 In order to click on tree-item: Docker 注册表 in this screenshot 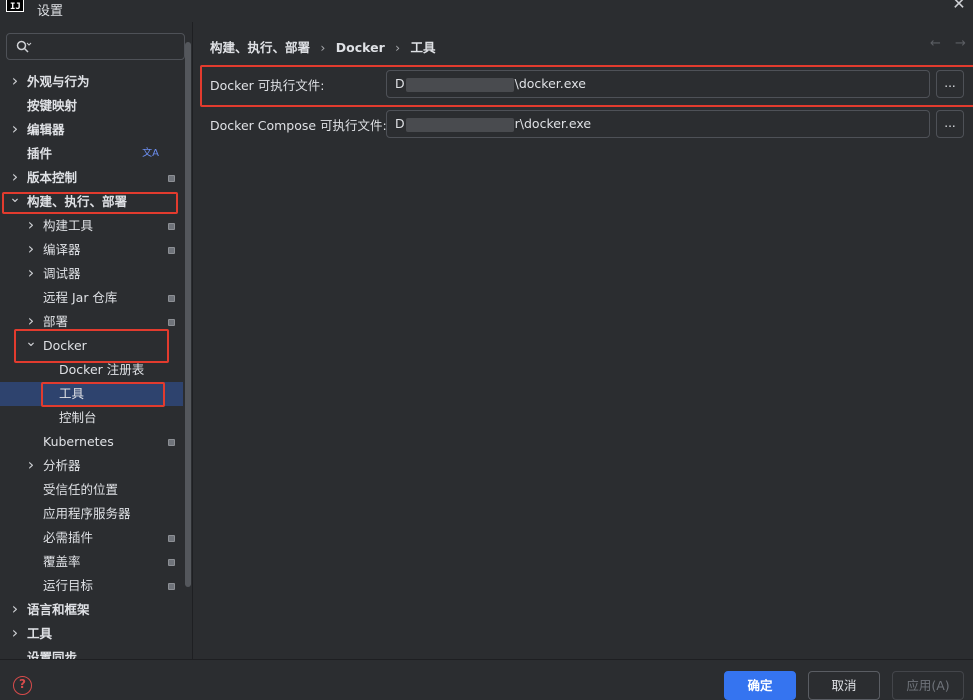, I will do `click(91, 370)`.